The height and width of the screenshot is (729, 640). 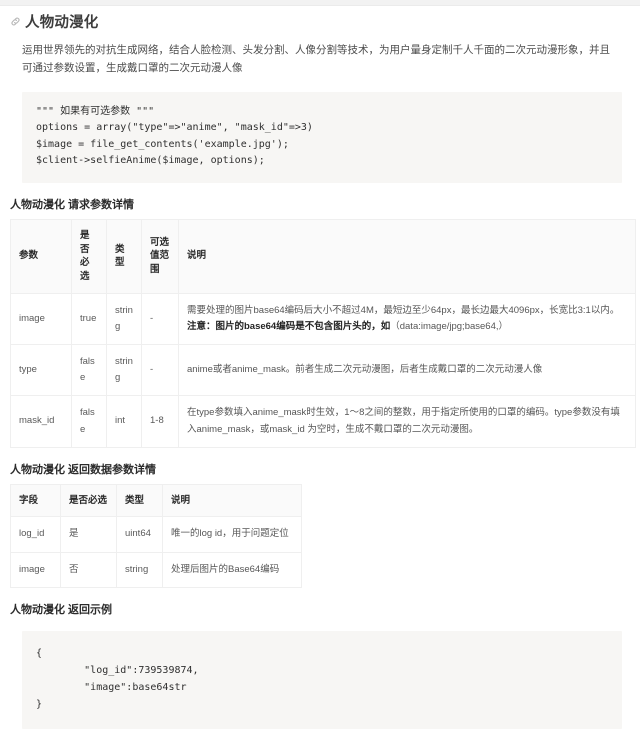 I want to click on cell-required: 是, so click(x=88, y=534).